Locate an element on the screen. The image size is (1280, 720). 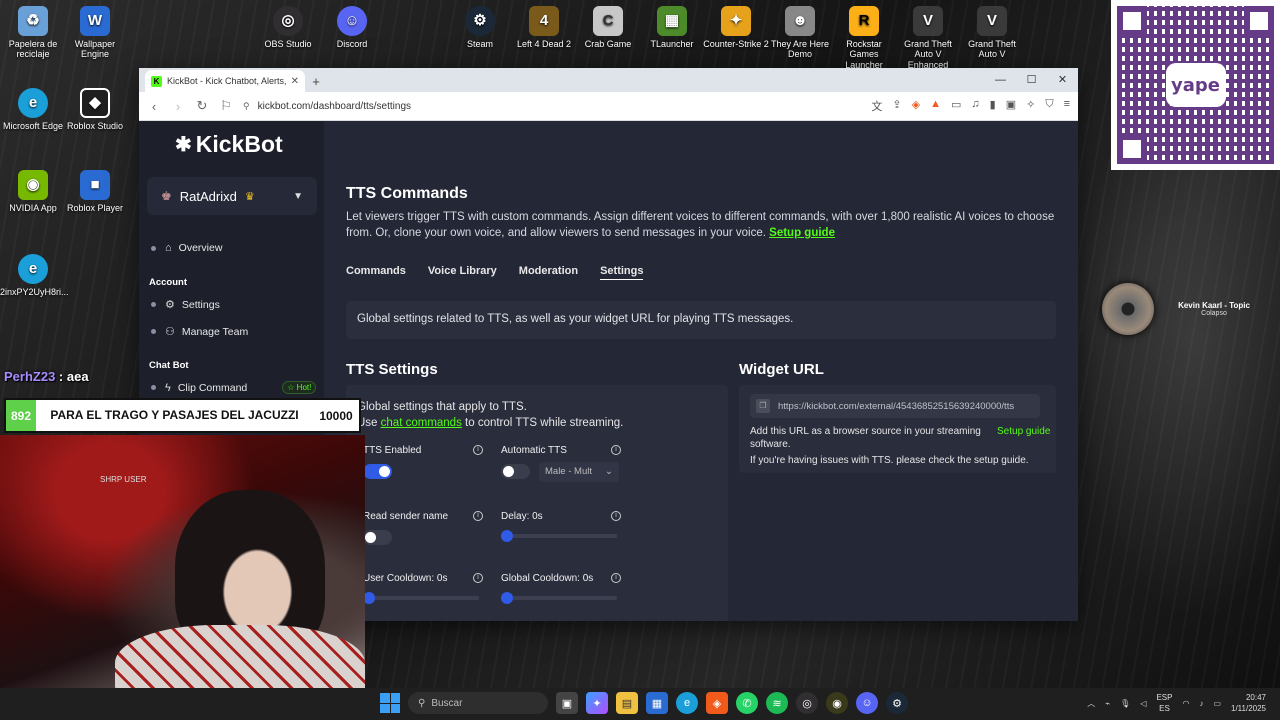
system-clock: 20:47 1/11/2025 is located at coordinates (1248, 703).